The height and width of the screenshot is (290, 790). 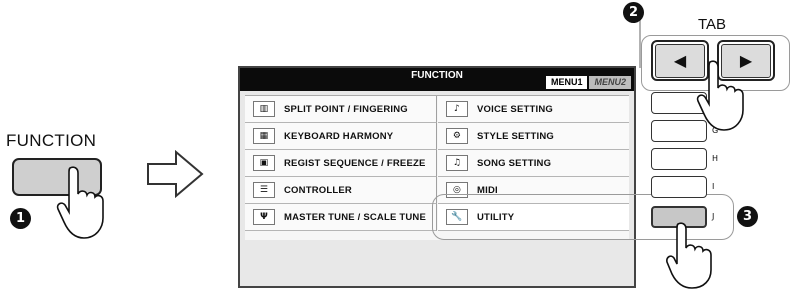 What do you see at coordinates (341, 136) in the screenshot?
I see `menu-item-keyboard-harmony: ▦ KEYBOARD HARMONY` at bounding box center [341, 136].